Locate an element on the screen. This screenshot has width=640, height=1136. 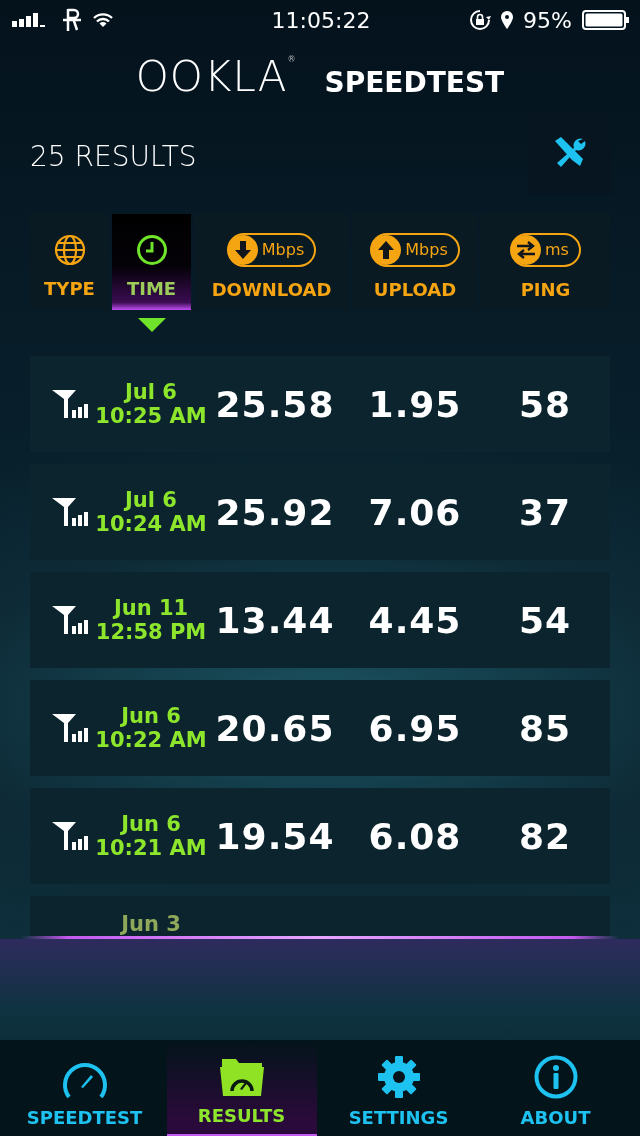
download-speed: 19.54 is located at coordinates (275, 836).